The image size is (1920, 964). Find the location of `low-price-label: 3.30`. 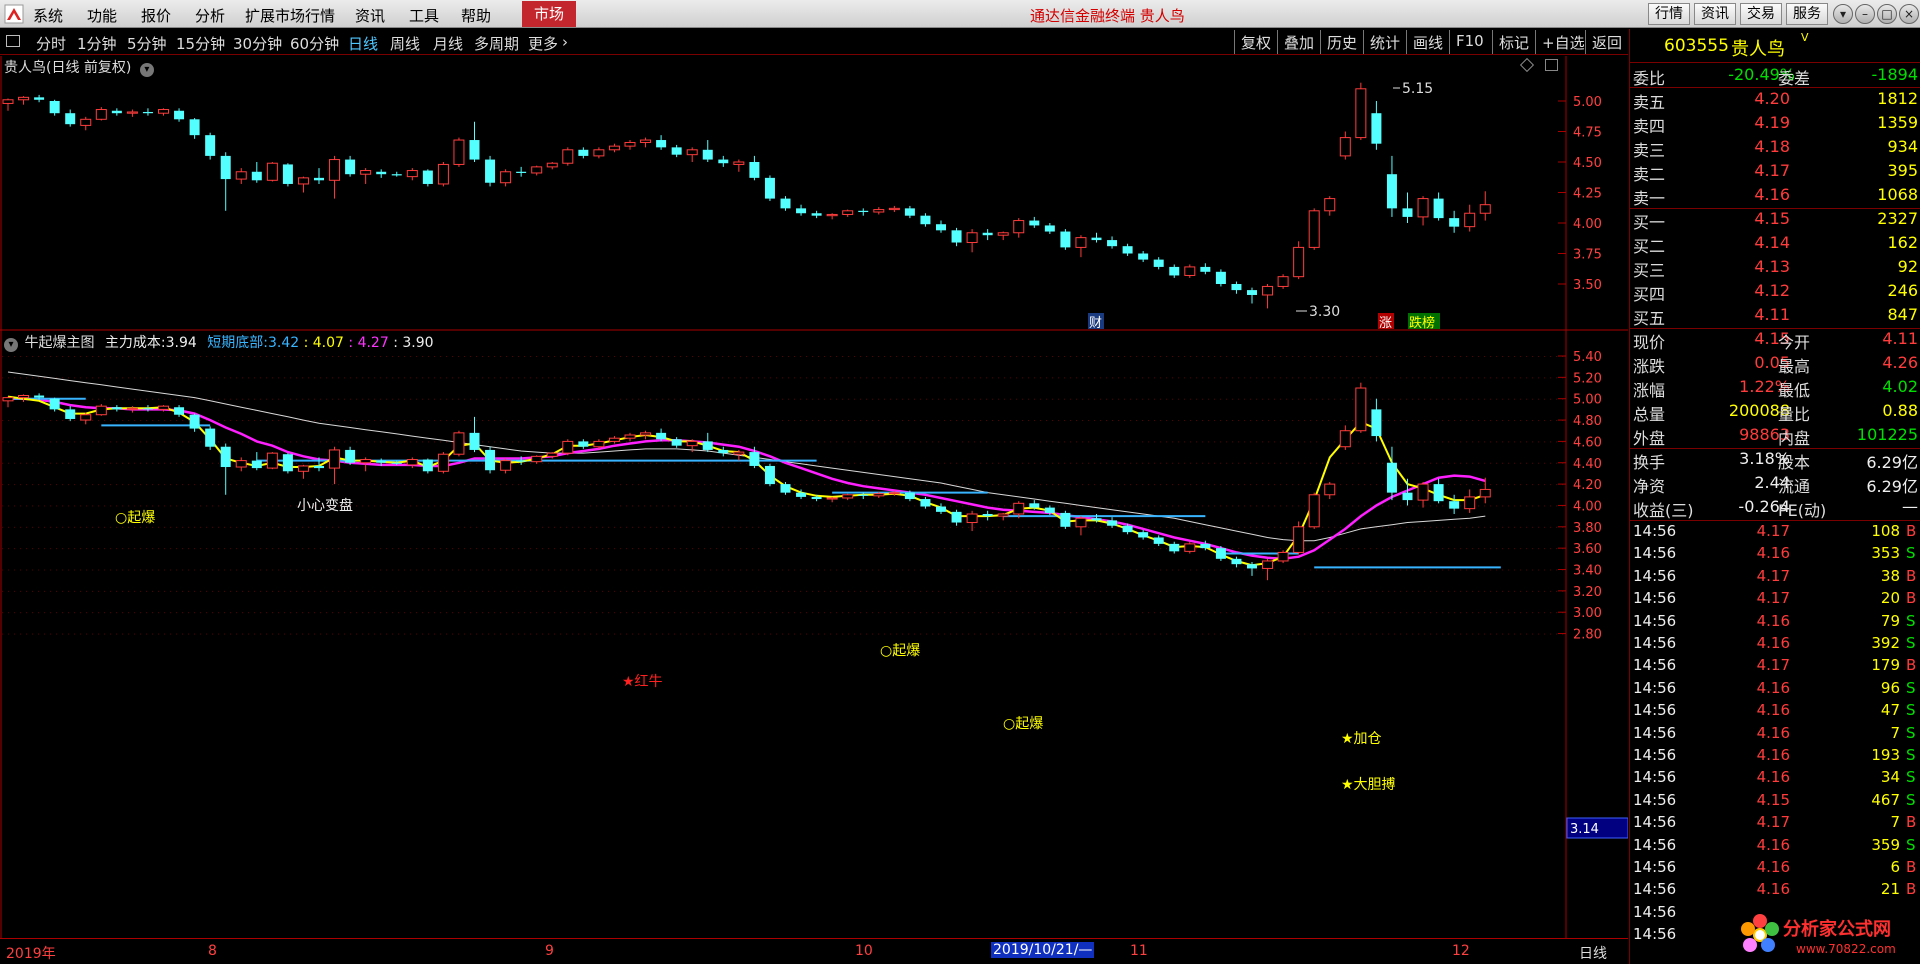

low-price-label: 3.30 is located at coordinates (1324, 312).